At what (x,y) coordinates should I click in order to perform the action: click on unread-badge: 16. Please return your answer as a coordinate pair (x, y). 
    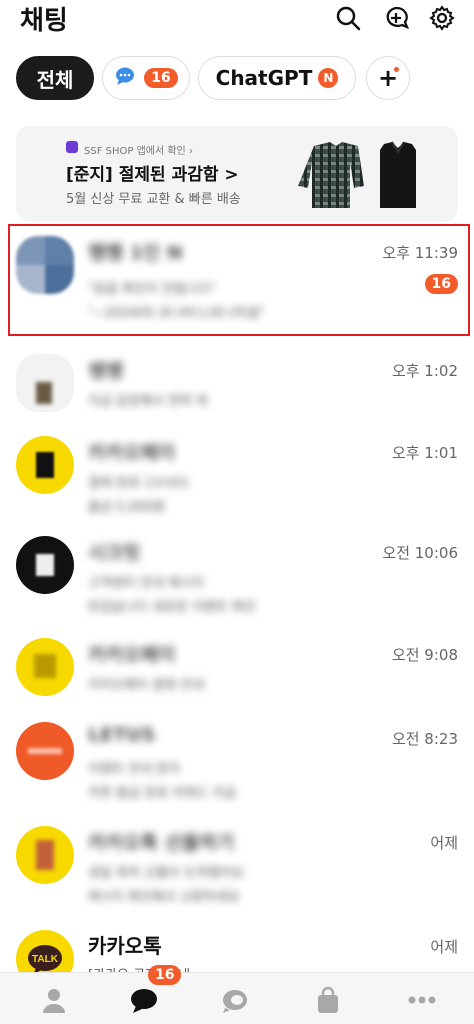
    Looking at the image, I should click on (441, 284).